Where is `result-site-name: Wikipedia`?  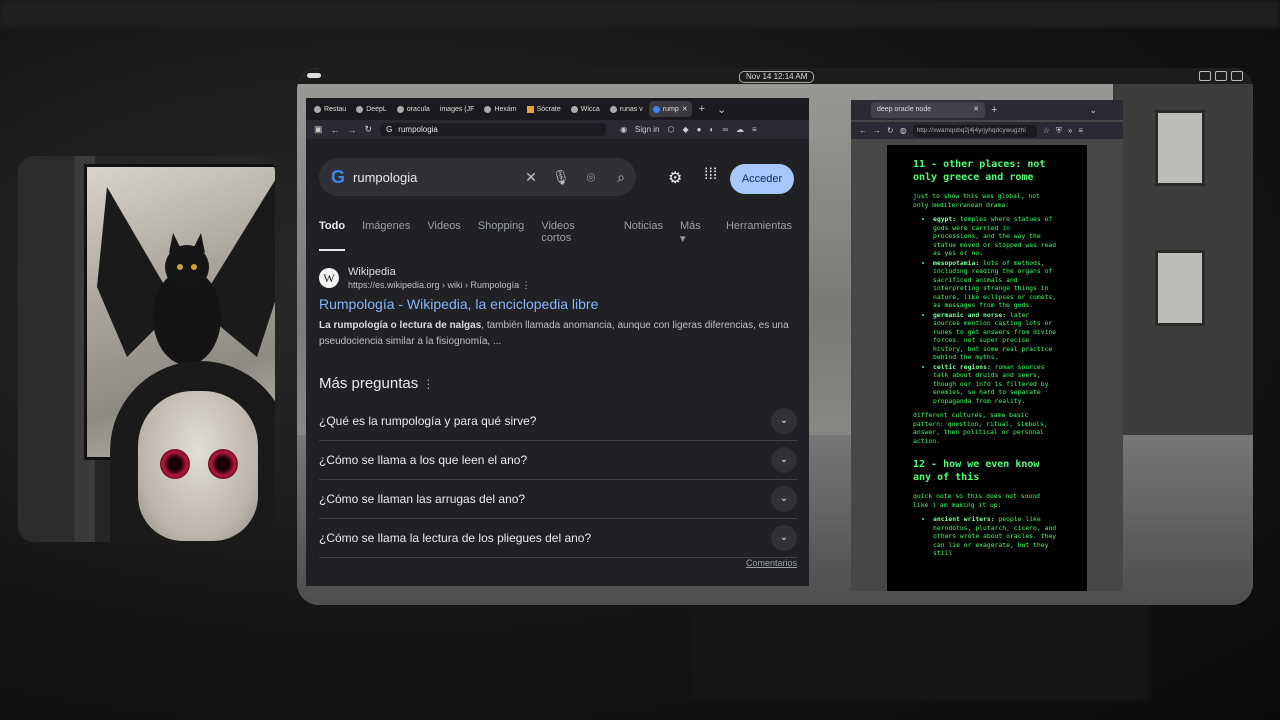
result-site-name: Wikipedia is located at coordinates (372, 272).